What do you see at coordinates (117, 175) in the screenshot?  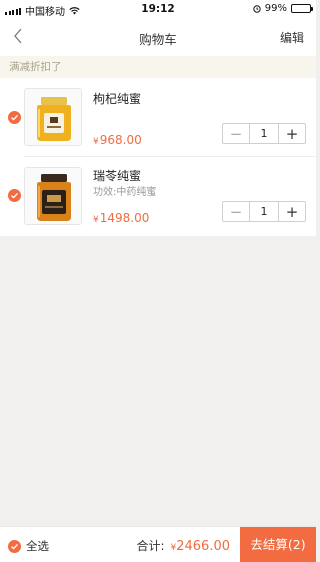 I see `product-name: 瑞苓纯蜜` at bounding box center [117, 175].